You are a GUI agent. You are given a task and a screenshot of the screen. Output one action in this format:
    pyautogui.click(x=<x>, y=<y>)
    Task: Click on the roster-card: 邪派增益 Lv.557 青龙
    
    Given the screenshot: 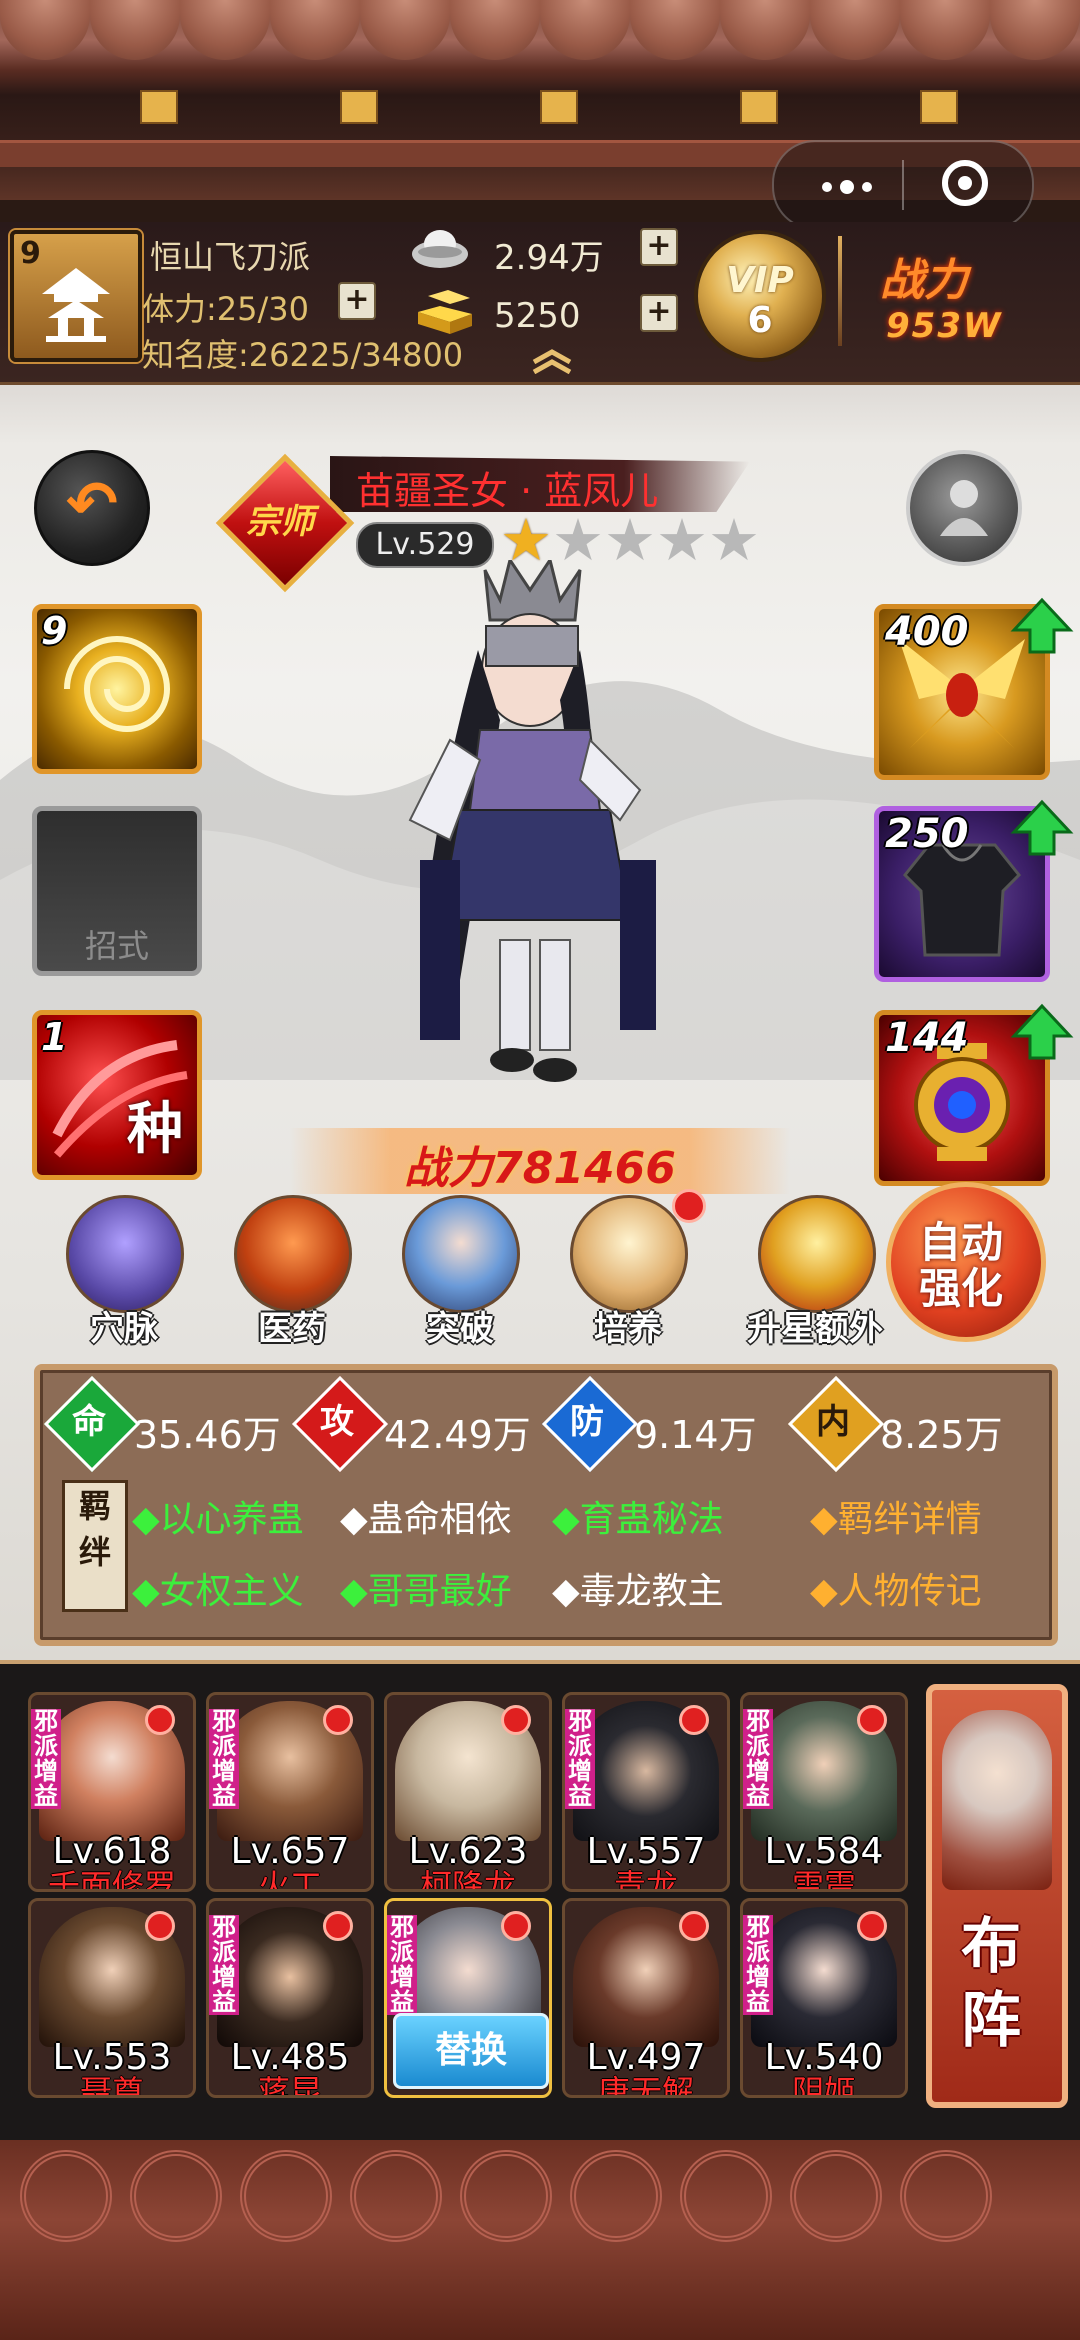 What is the action you would take?
    pyautogui.click(x=646, y=1792)
    